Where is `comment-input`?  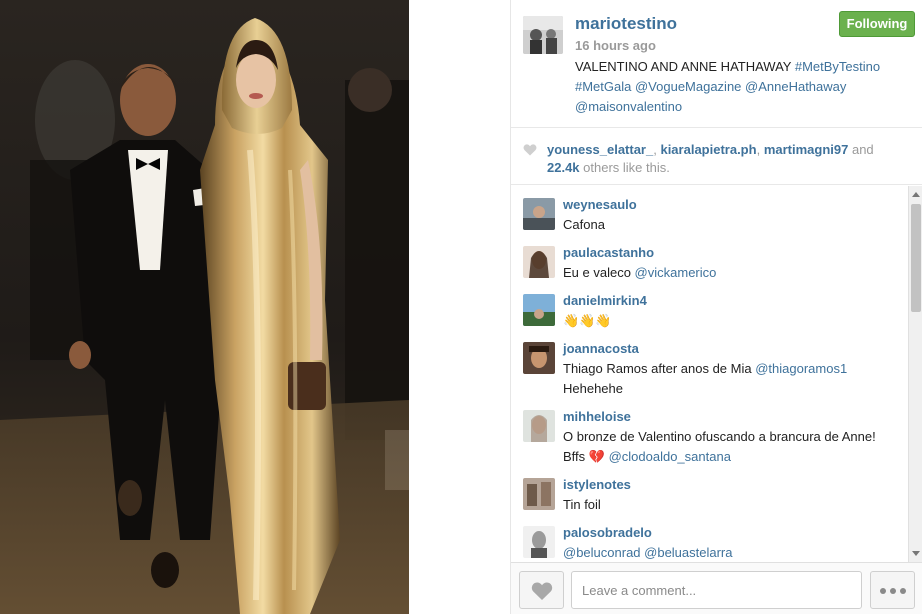 comment-input is located at coordinates (716, 590).